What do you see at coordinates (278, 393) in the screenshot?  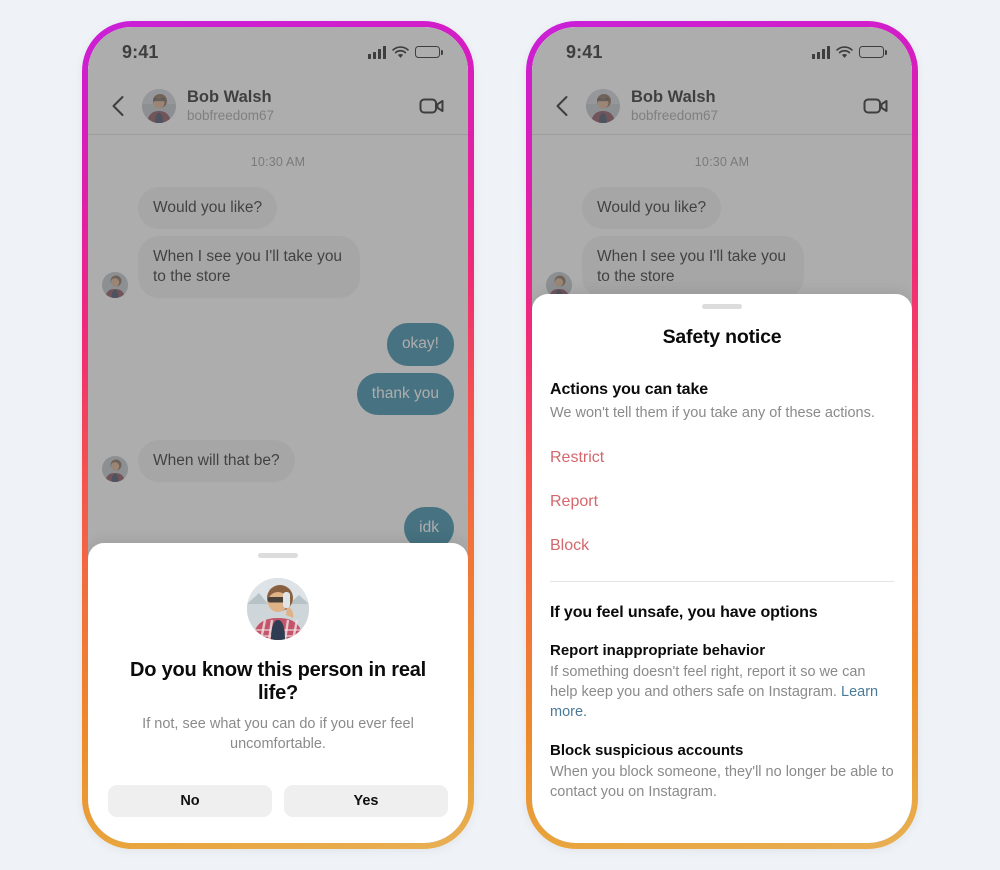 I see `message-row: thank you` at bounding box center [278, 393].